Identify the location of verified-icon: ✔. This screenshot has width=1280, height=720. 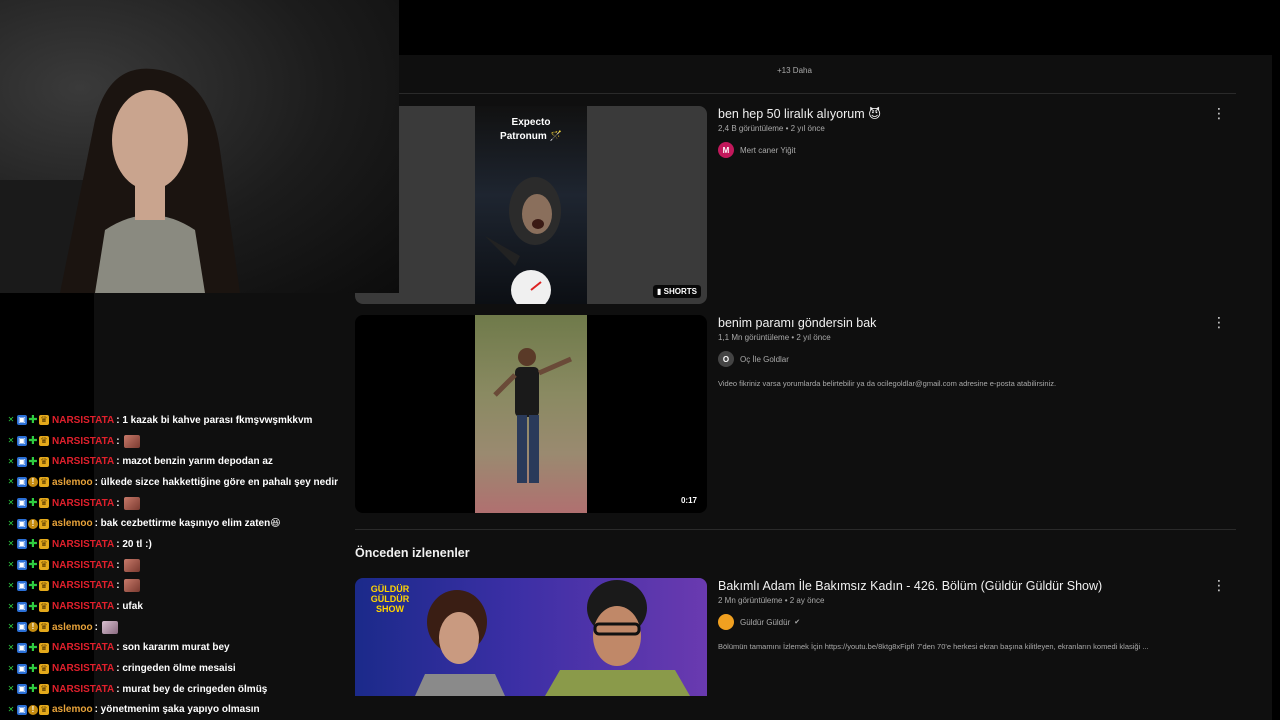
(797, 622).